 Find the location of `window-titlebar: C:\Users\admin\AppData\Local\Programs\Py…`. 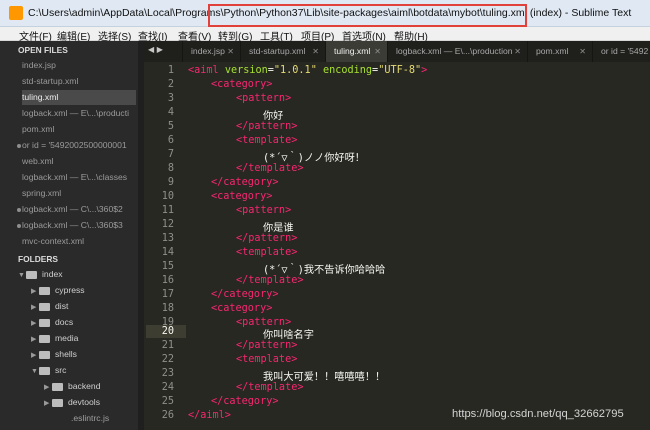

window-titlebar: C:\Users\admin\AppData\Local\Programs\Py… is located at coordinates (325, 13).